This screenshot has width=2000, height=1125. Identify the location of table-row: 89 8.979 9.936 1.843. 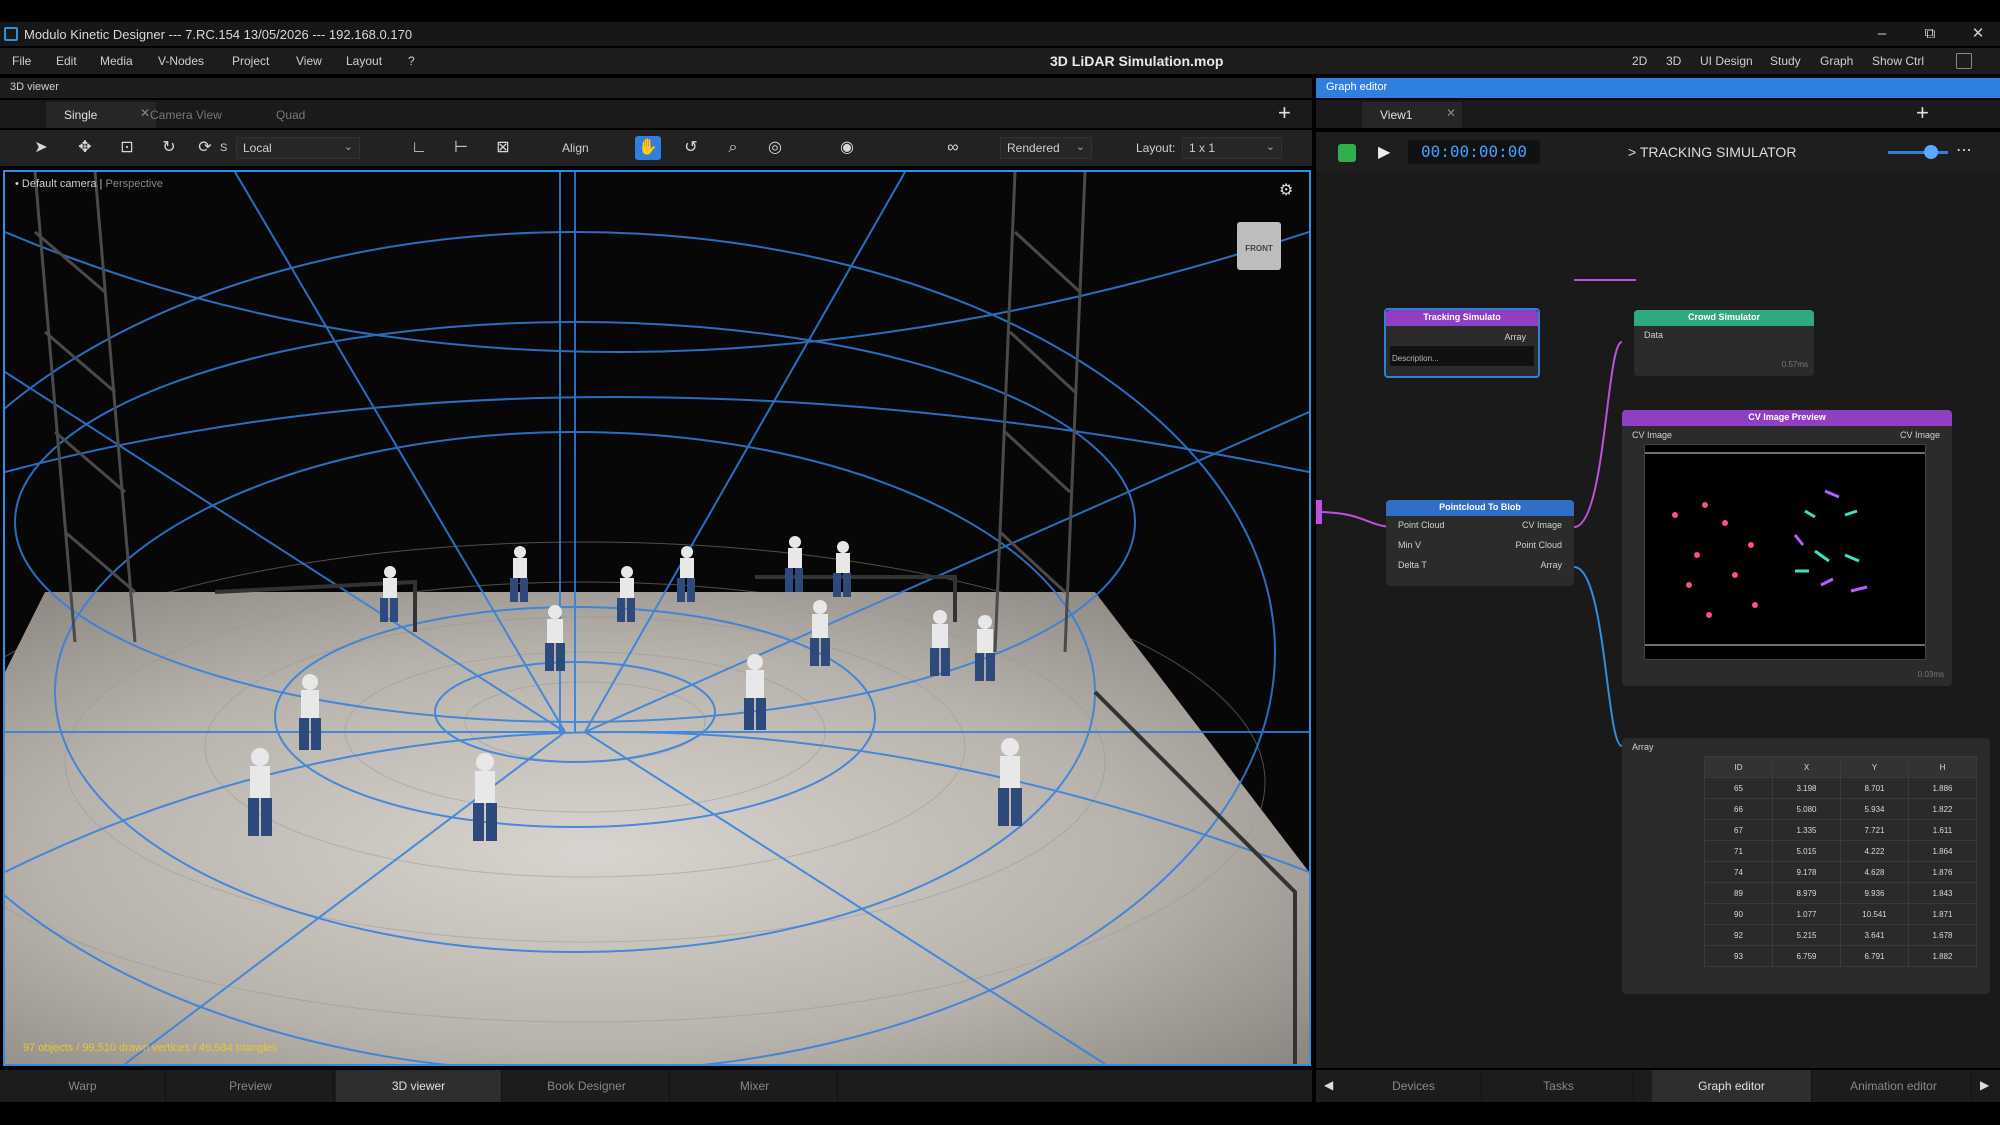
(1840, 893).